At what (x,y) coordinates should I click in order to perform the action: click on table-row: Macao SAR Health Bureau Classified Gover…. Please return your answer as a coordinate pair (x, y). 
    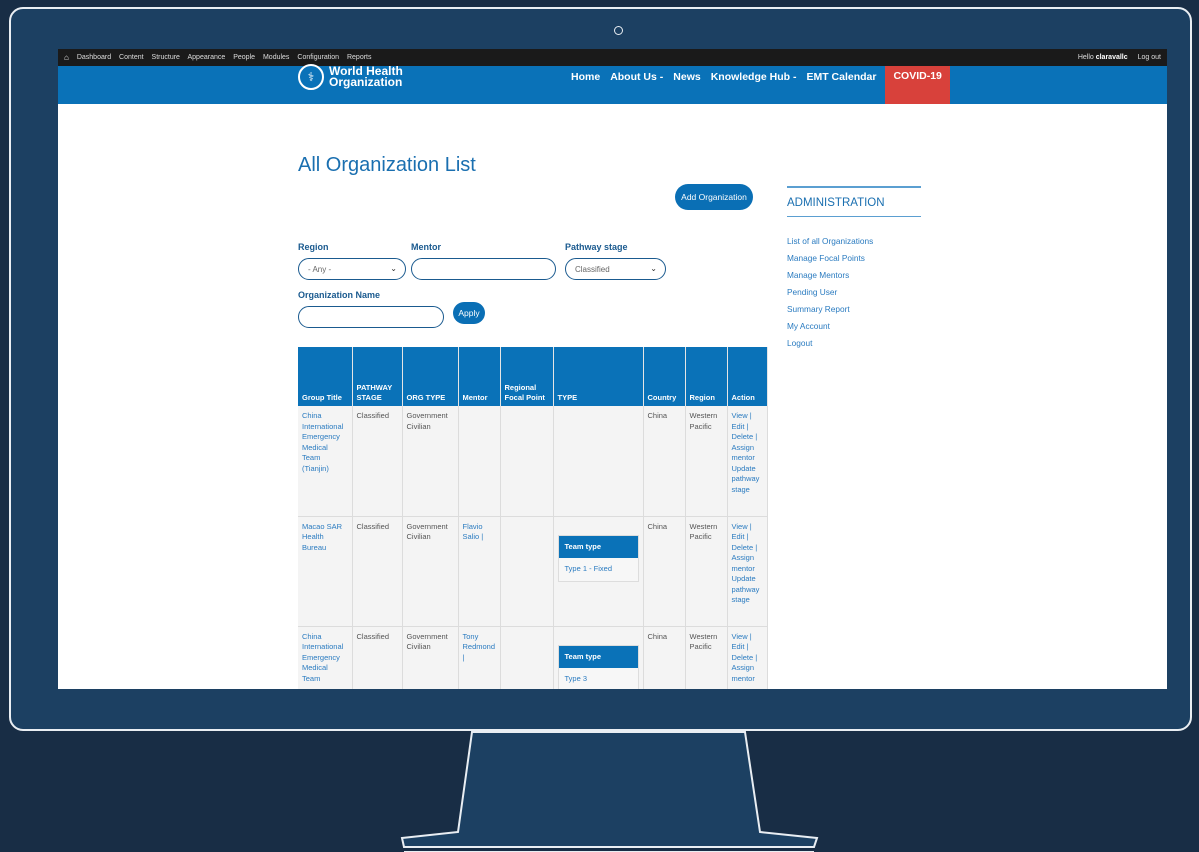
    Looking at the image, I should click on (533, 571).